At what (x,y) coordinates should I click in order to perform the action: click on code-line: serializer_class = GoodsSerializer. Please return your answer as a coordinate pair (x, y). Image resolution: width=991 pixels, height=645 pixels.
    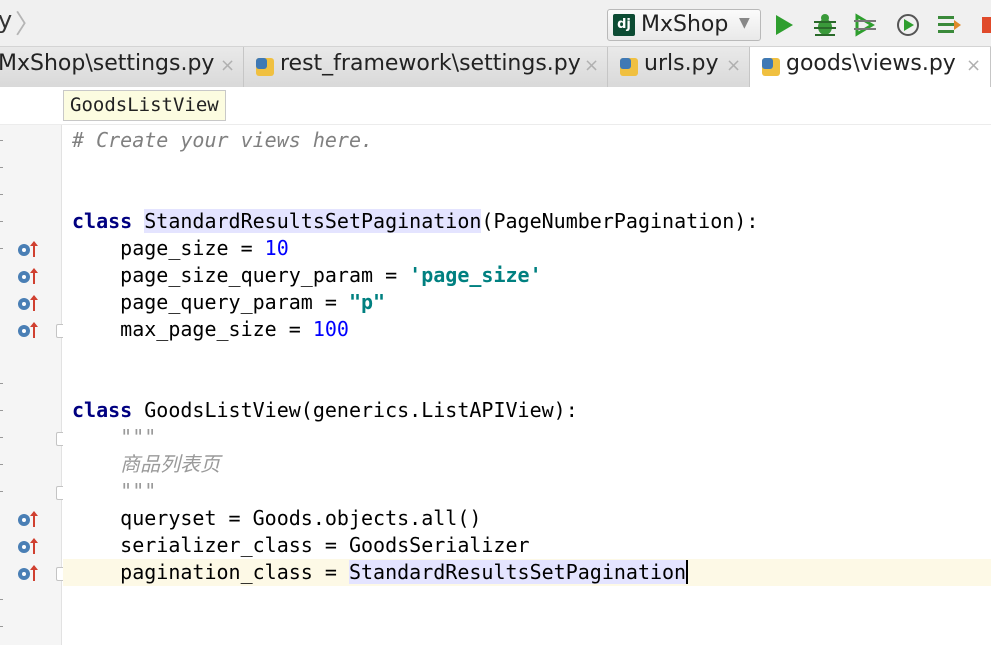
    Looking at the image, I should click on (527, 545).